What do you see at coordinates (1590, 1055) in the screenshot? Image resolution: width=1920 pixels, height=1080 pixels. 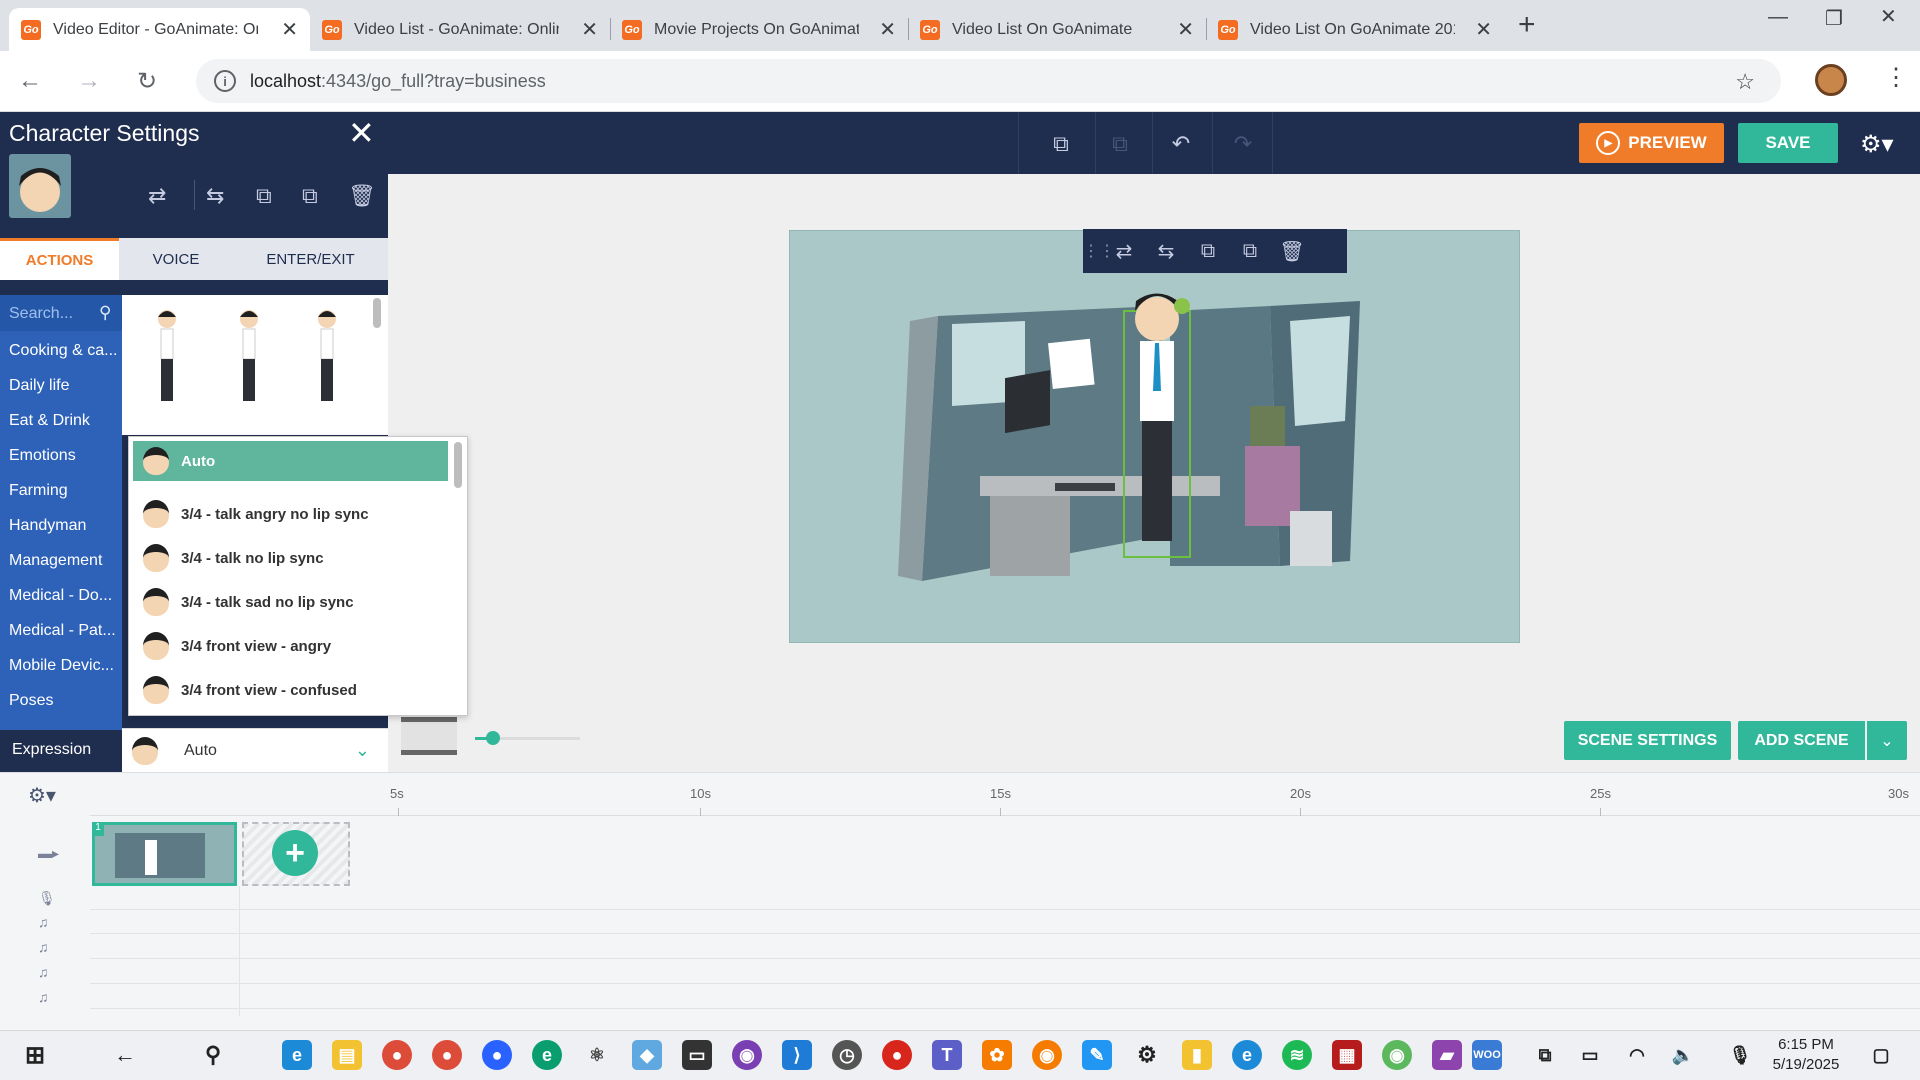 I see `battery-icon: ▭` at bounding box center [1590, 1055].